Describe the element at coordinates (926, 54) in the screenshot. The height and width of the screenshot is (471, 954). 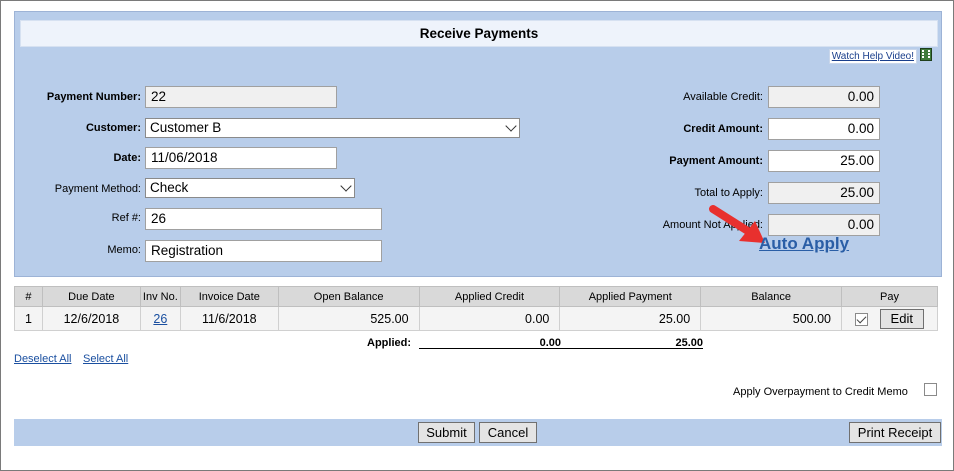
I see `film-icon` at that location.